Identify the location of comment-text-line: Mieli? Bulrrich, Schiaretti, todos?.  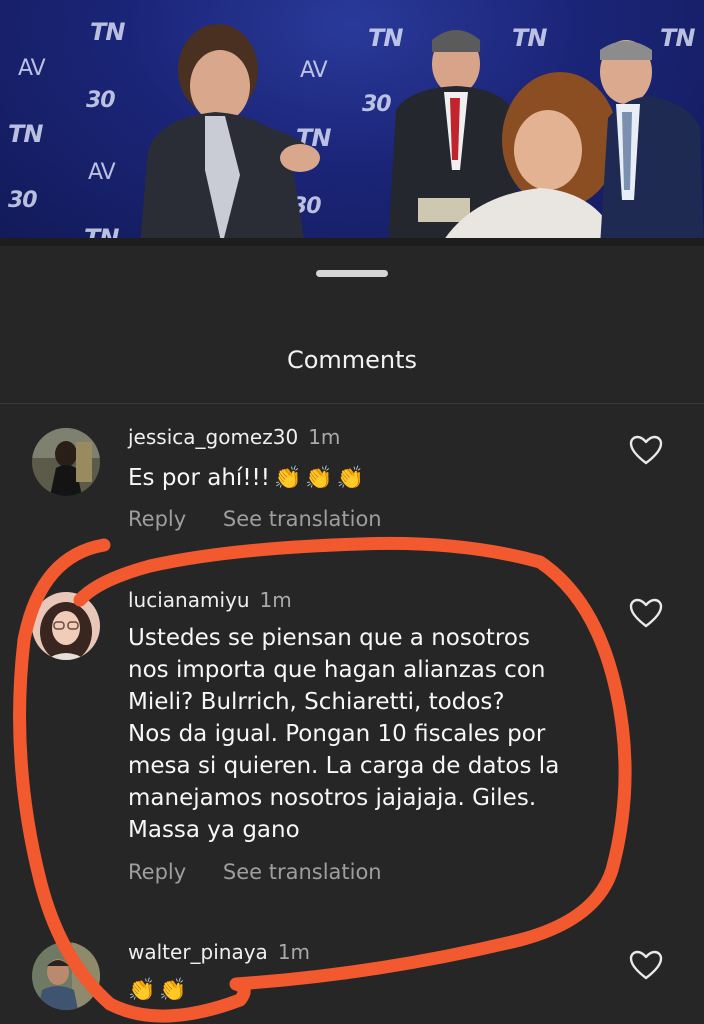
(316, 702).